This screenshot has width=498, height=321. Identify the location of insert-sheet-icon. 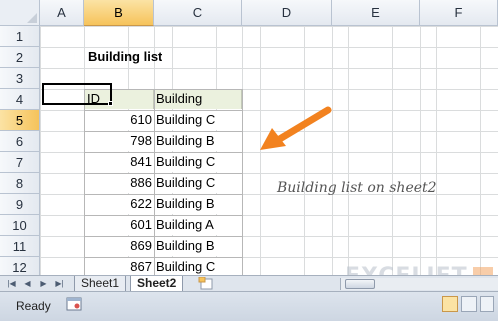
(207, 284).